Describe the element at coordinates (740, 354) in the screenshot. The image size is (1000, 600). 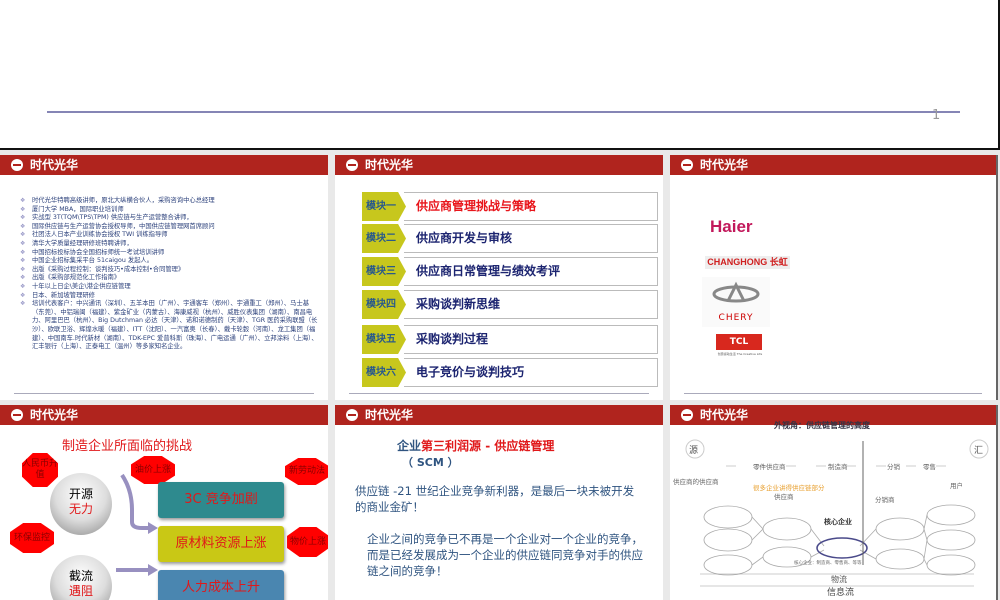
I see `tcl-tagline: 创意感动生活 The Creative Life` at that location.